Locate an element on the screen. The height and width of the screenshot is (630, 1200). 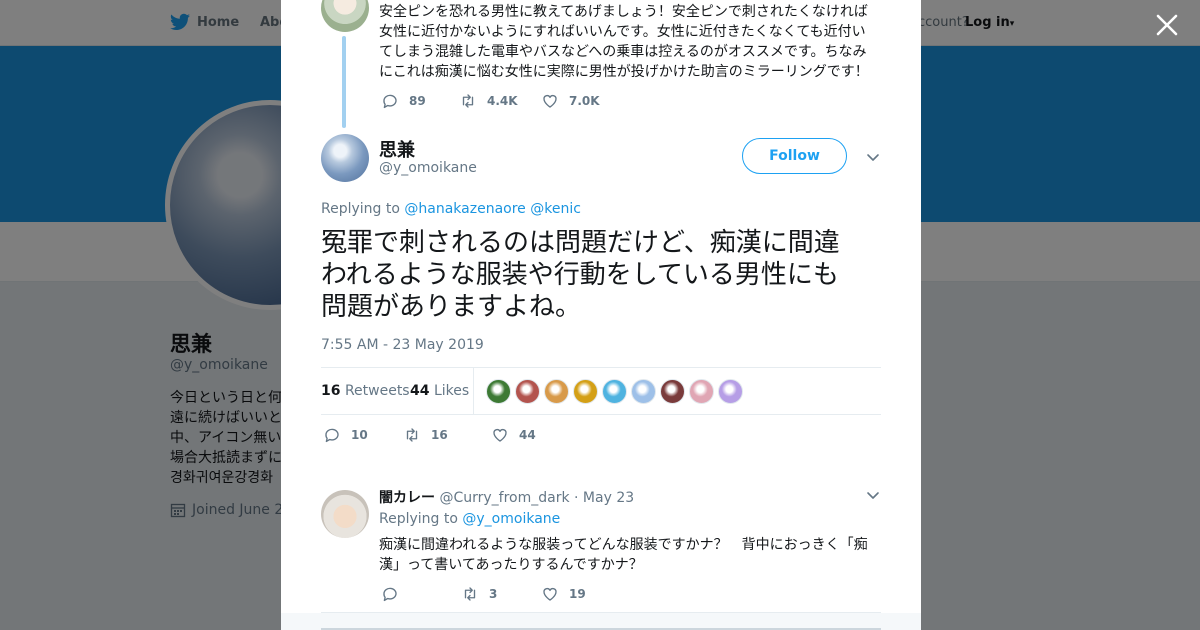
author-handle: @Curry_from_dark is located at coordinates (504, 498).